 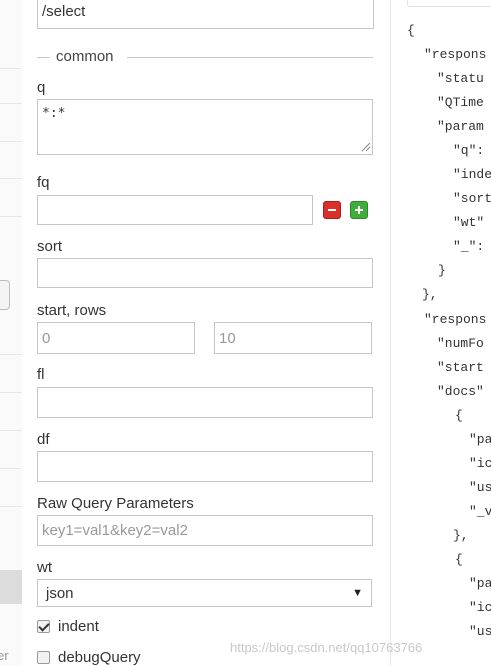 What do you see at coordinates (469, 150) in the screenshot?
I see `json-line: "q":` at bounding box center [469, 150].